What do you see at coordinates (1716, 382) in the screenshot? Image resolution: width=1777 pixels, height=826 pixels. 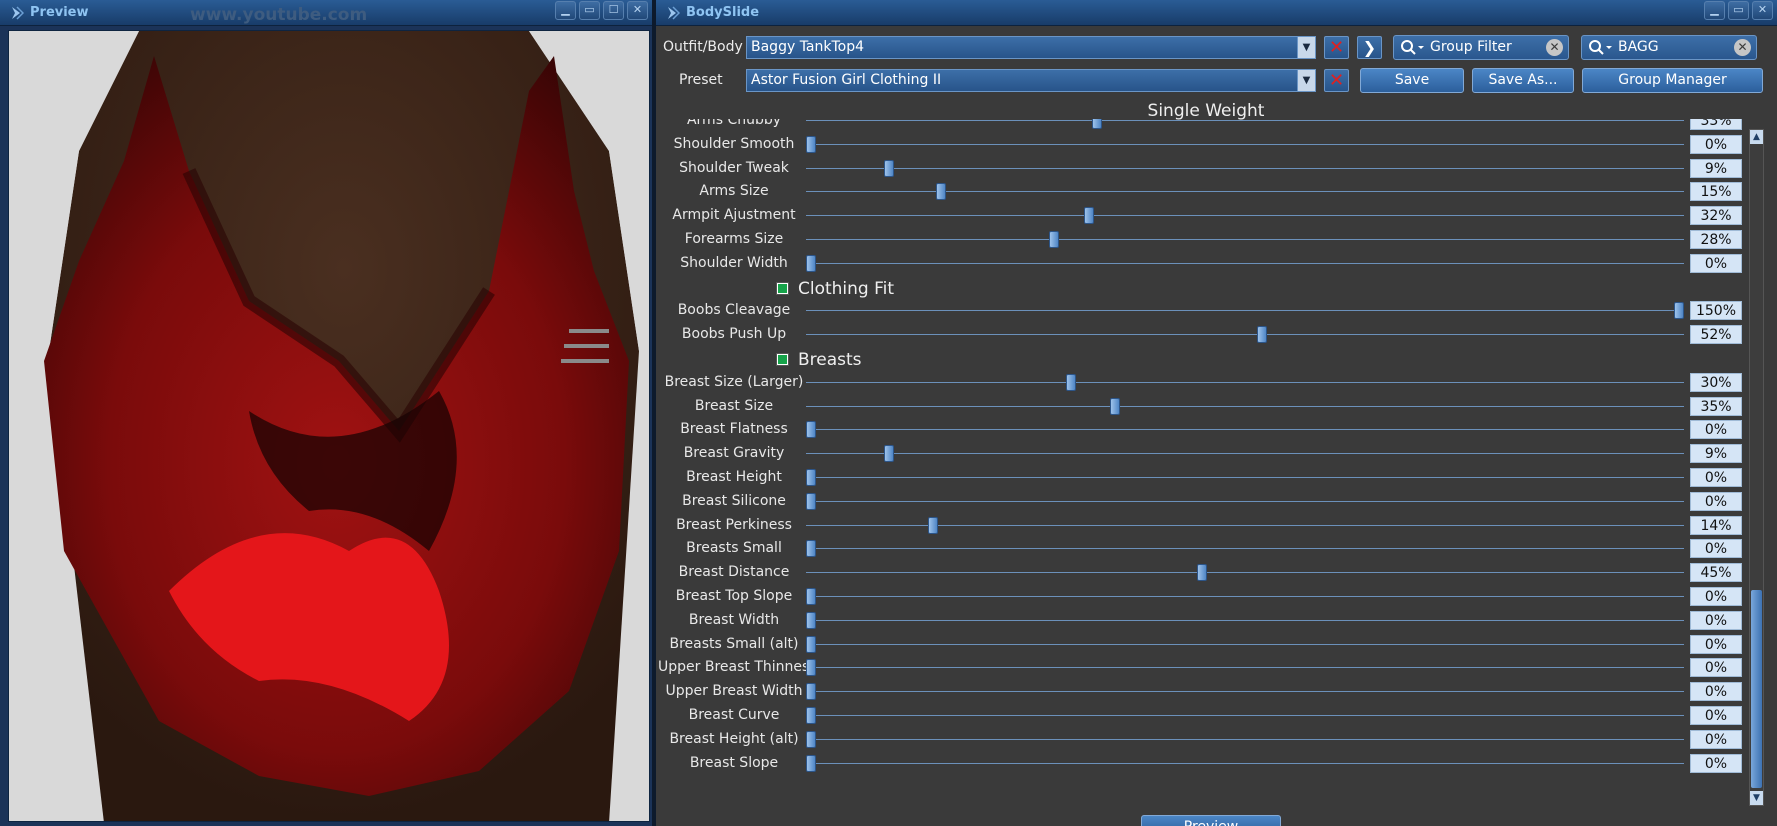 I see `slider-value-field: 30%` at bounding box center [1716, 382].